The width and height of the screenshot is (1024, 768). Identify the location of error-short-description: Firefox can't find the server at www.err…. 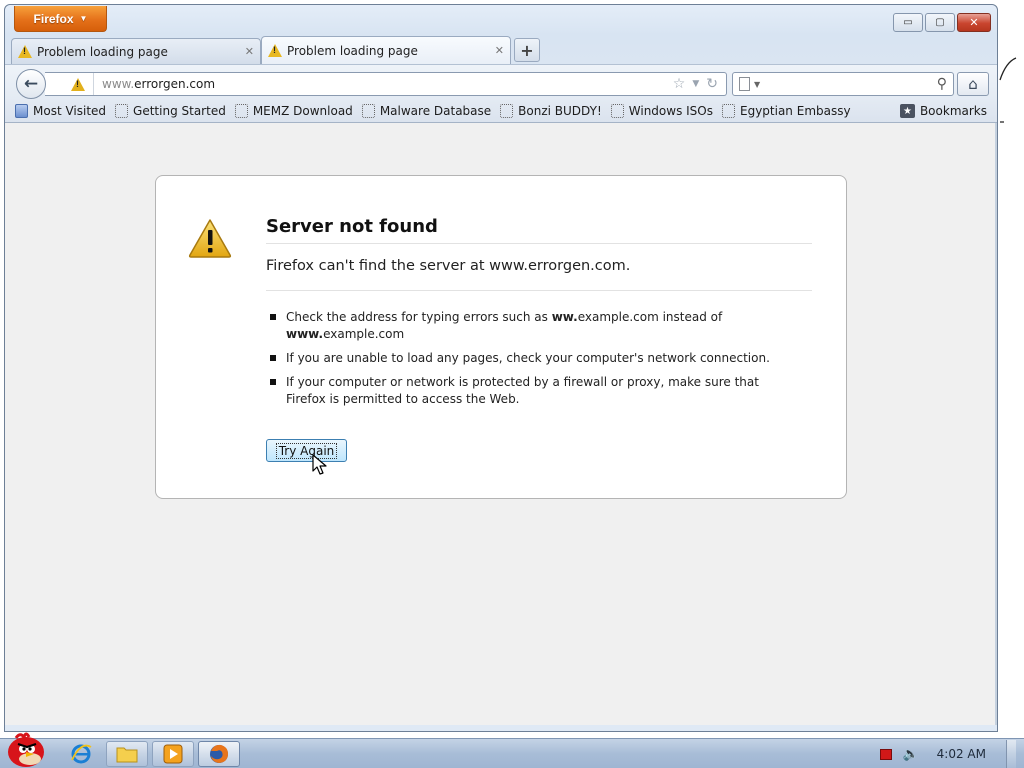
(539, 274).